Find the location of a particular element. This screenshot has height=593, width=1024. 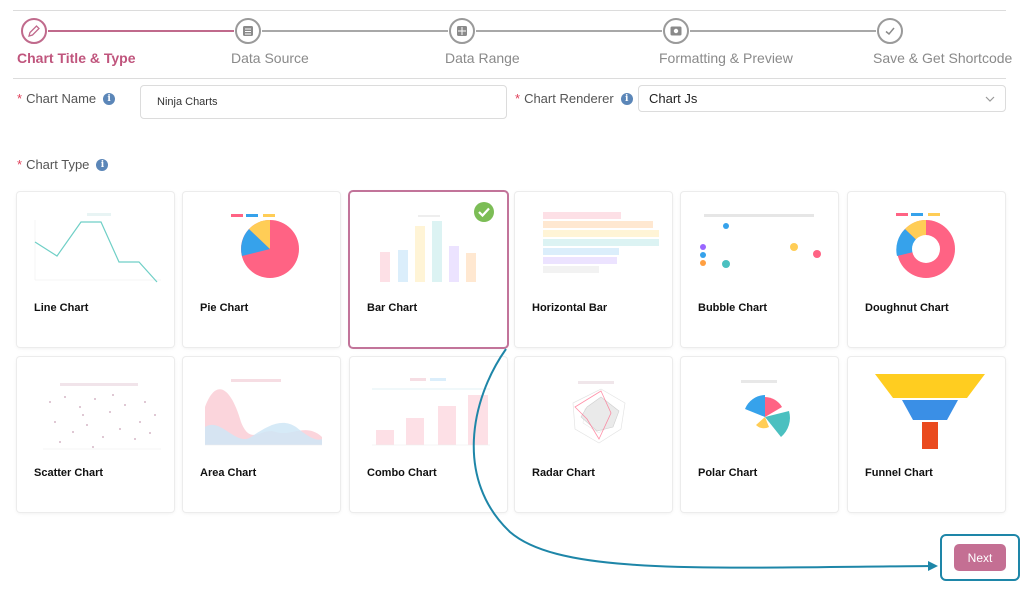

preview-icon is located at coordinates (676, 31).